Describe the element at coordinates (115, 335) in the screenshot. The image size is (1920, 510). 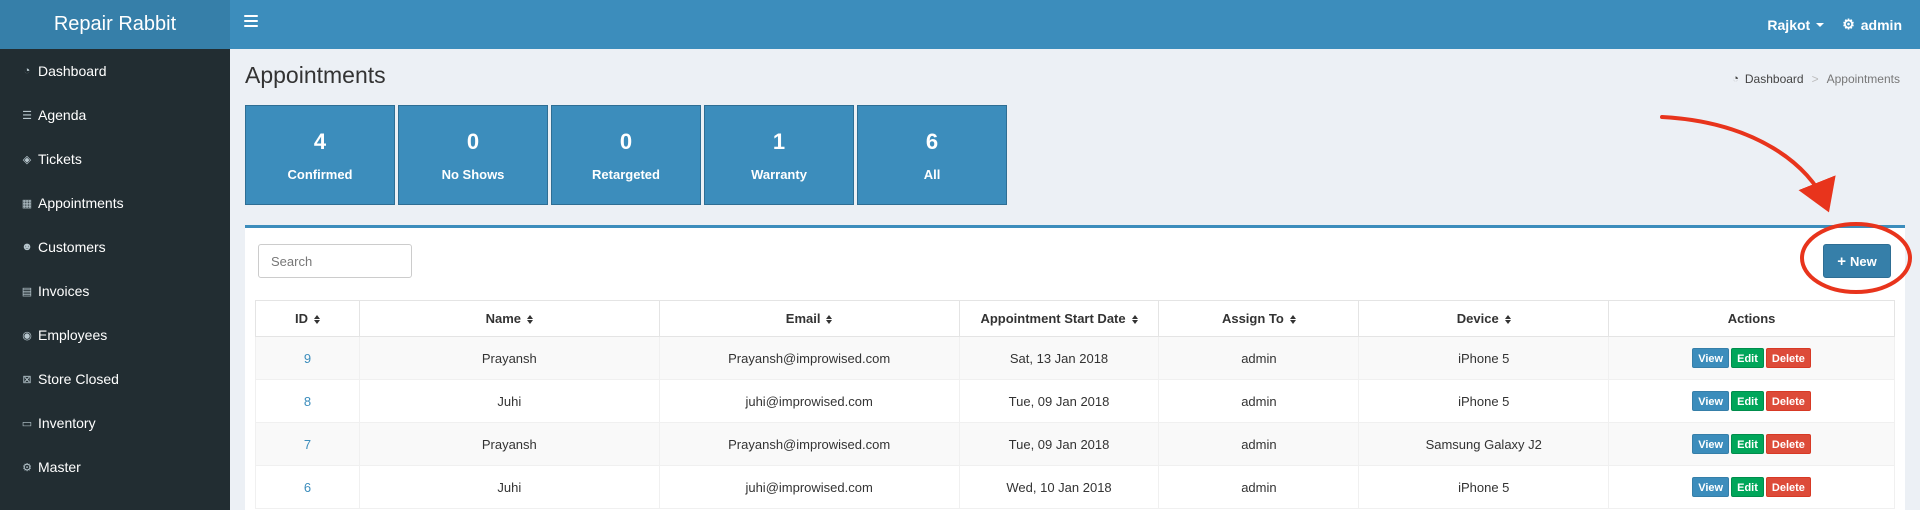
I see `sidebar-item-employees: ◉ Employees` at that location.